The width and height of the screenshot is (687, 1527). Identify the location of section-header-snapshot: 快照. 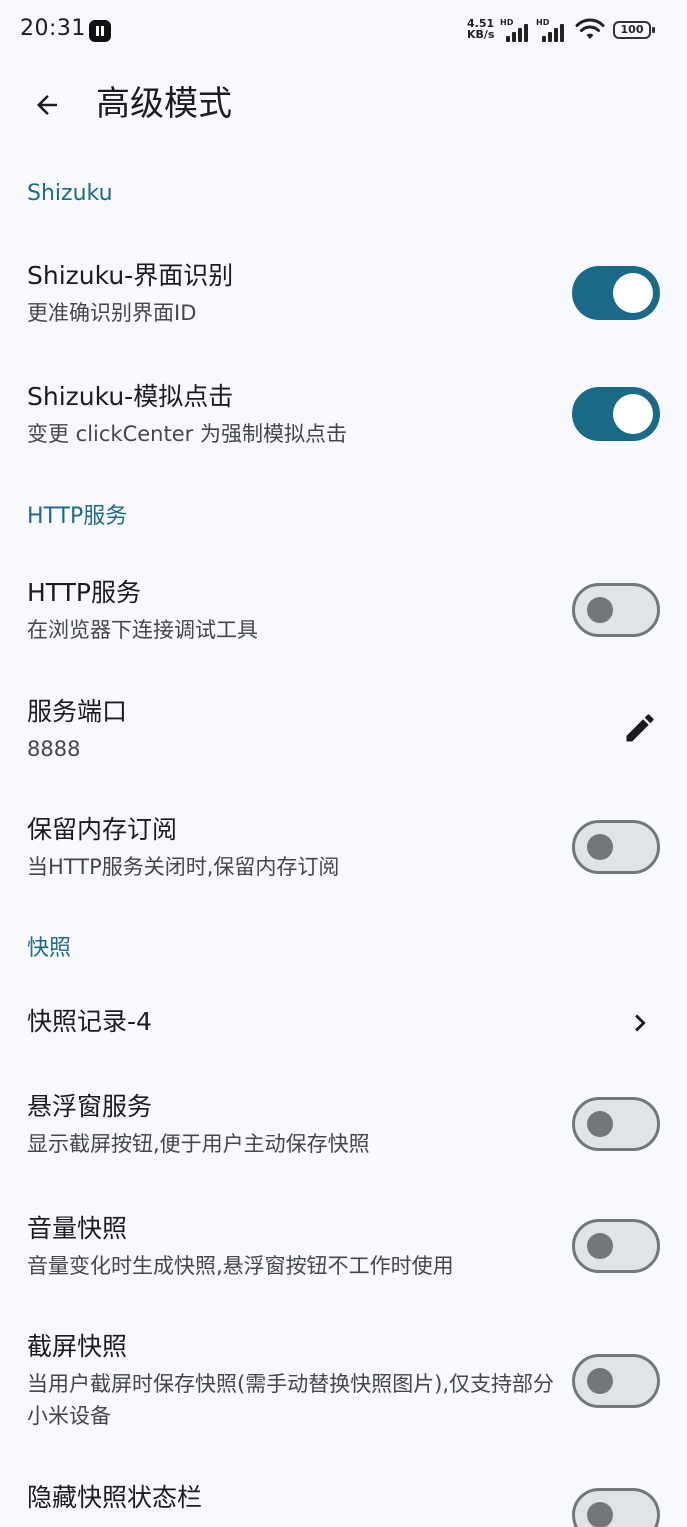
(49, 948).